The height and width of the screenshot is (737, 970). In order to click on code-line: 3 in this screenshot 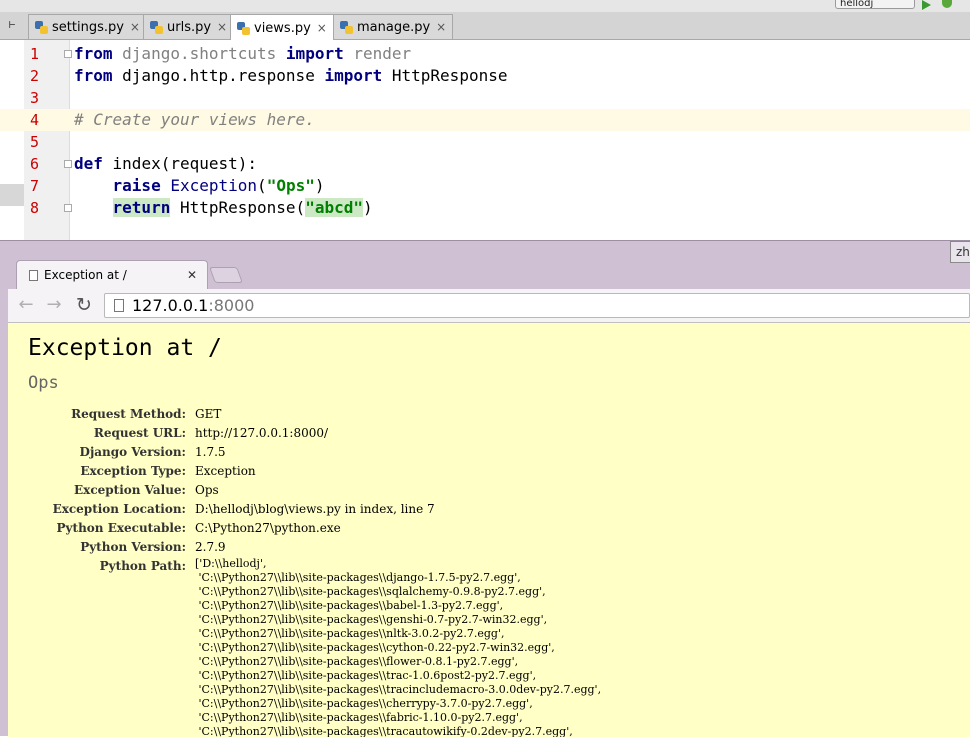, I will do `click(485, 98)`.